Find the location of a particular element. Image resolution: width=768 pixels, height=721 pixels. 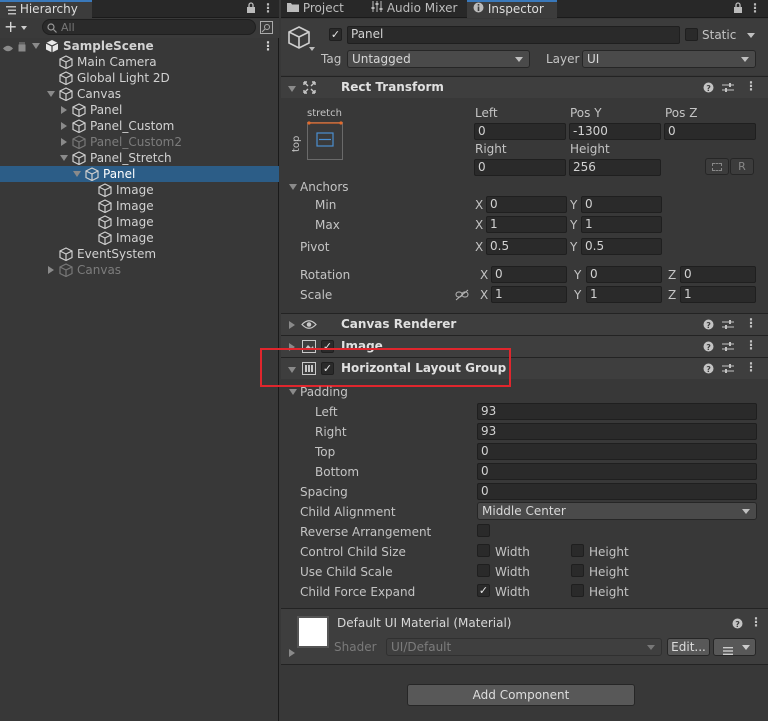

rot-y-field: 0 is located at coordinates (624, 274).